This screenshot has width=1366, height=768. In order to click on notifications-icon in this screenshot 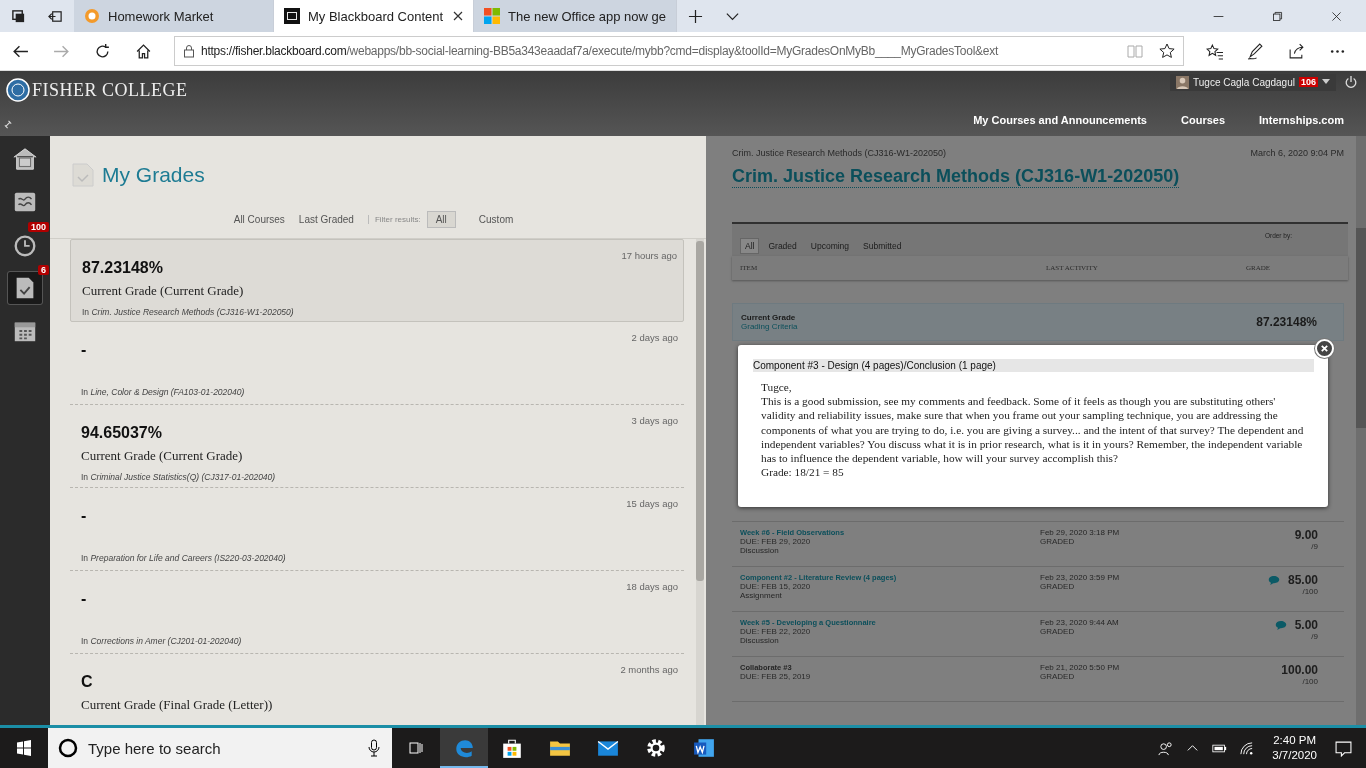, I will do `click(1343, 748)`.